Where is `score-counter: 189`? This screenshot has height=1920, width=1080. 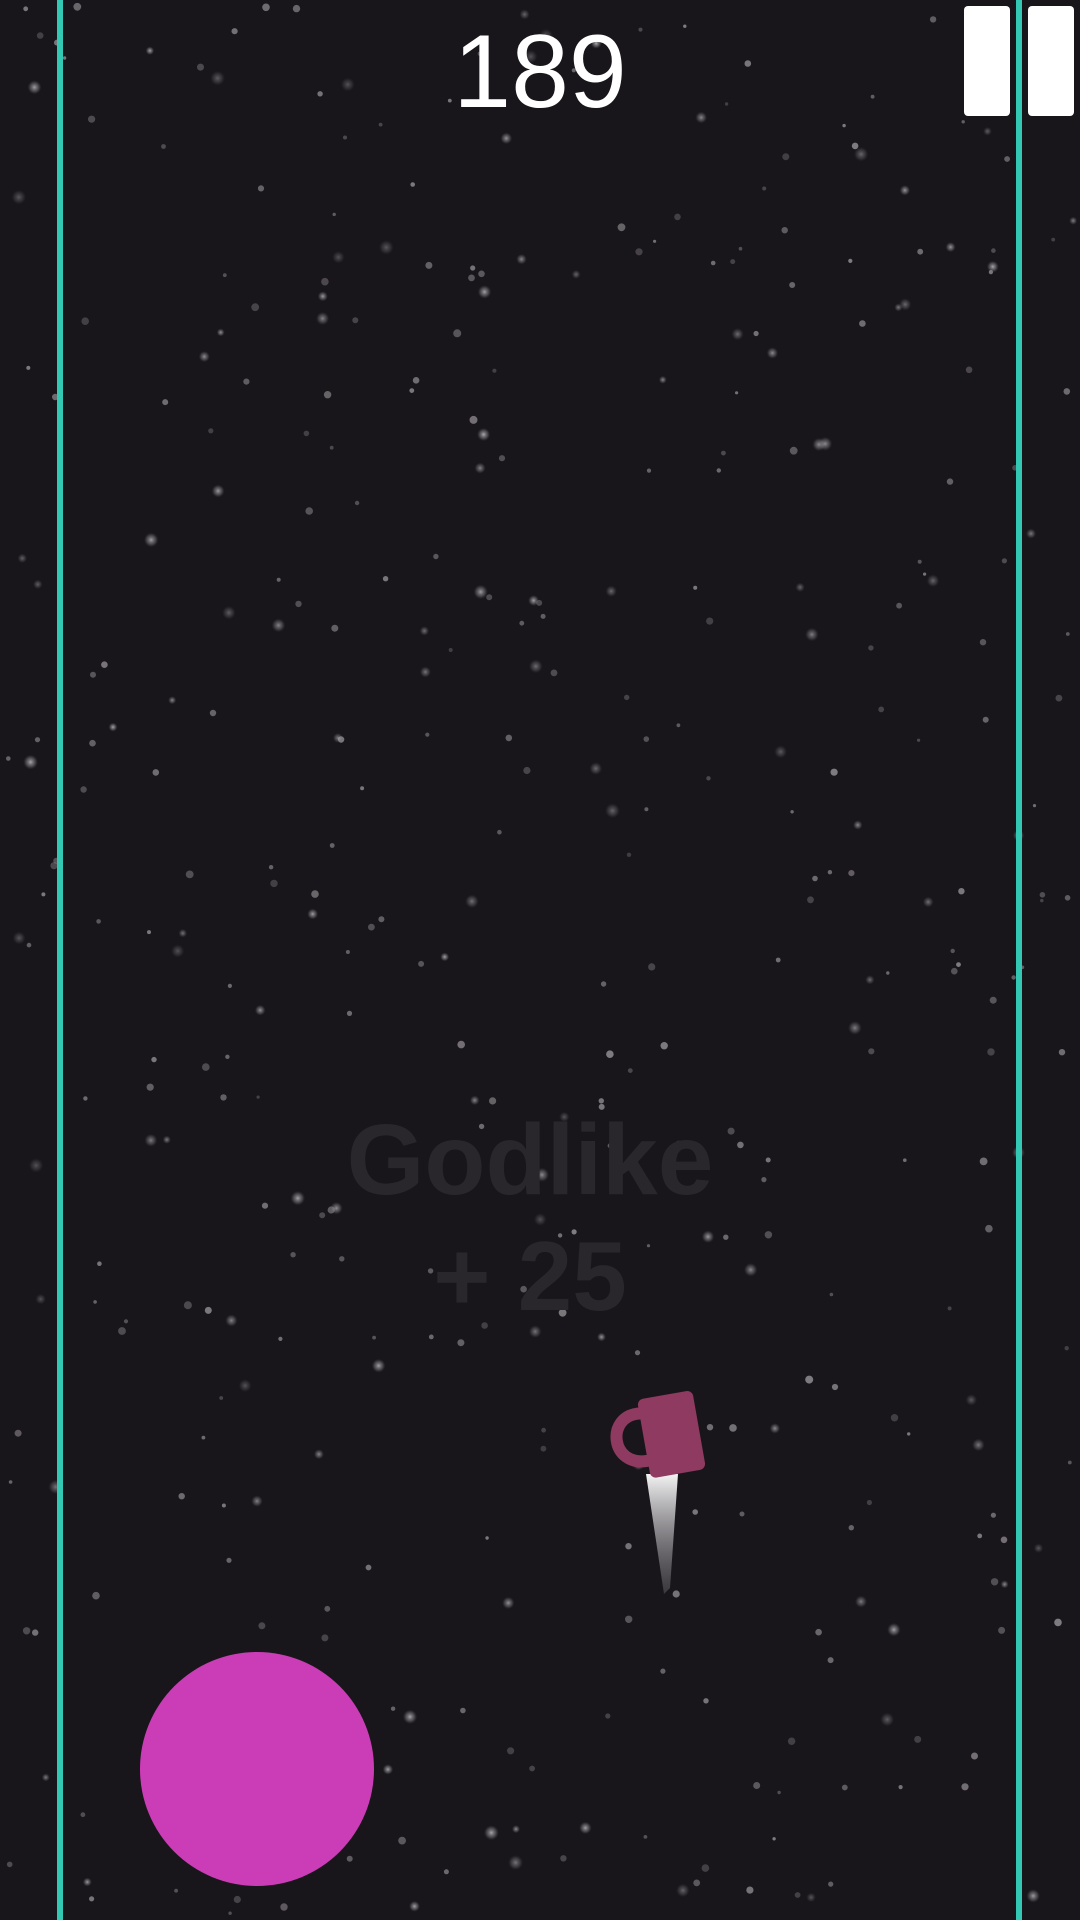
score-counter: 189 is located at coordinates (540, 72).